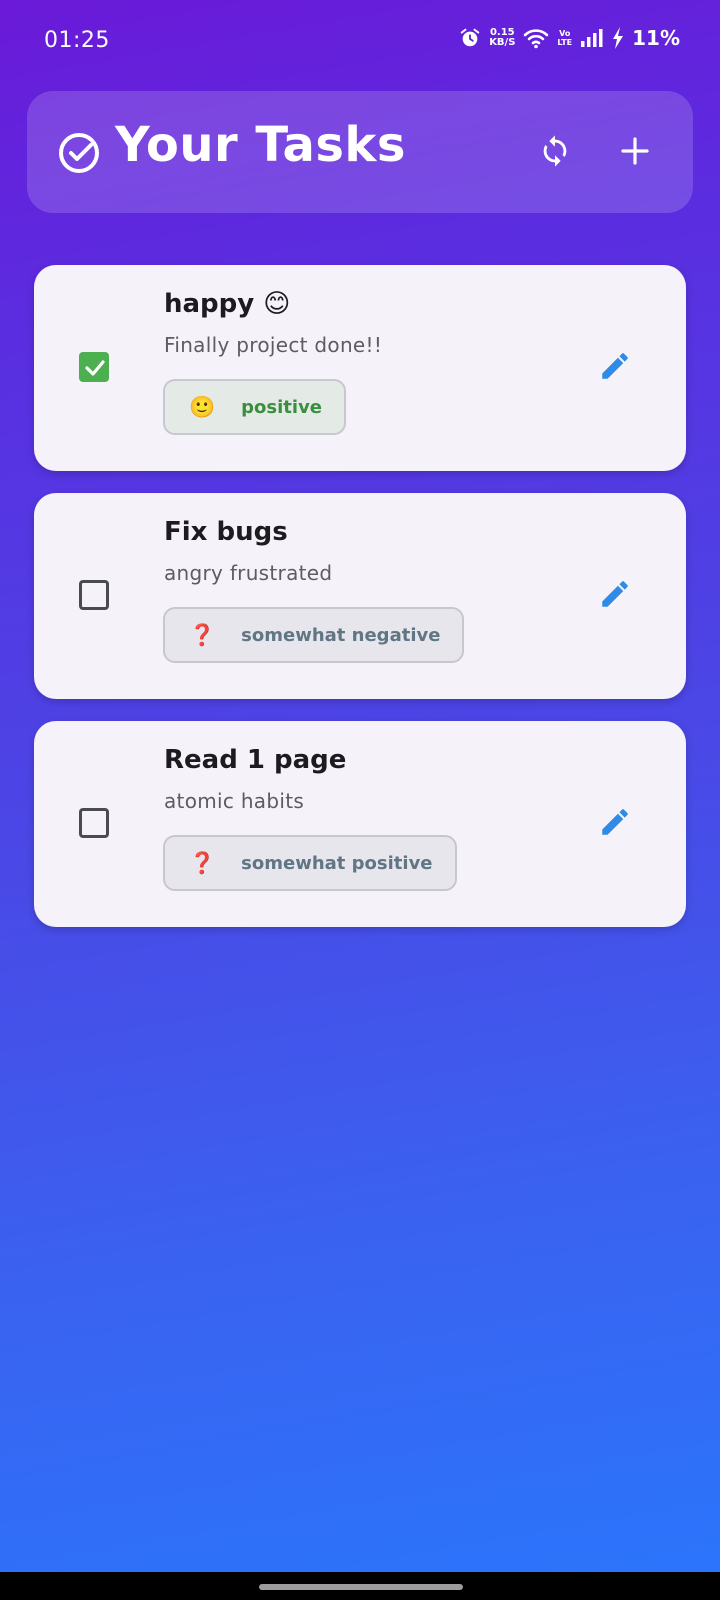  I want to click on refresh-icon, so click(555, 153).